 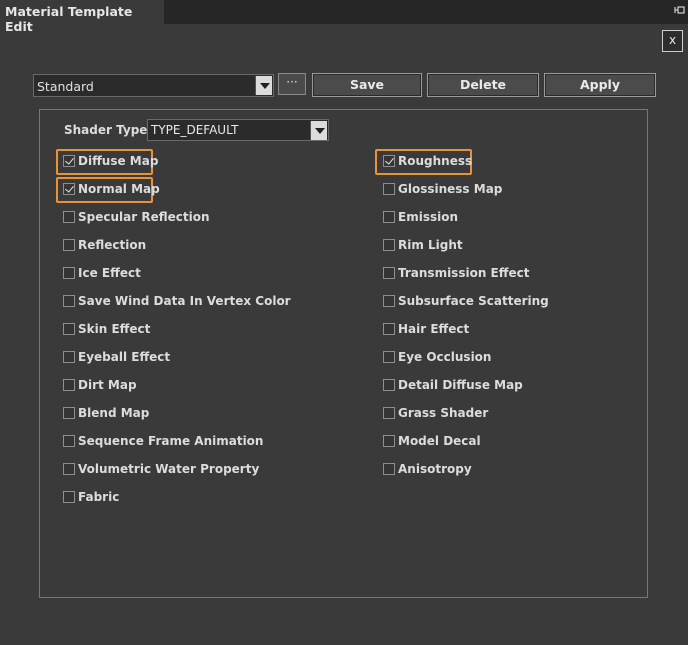 I want to click on option-row: Ice Effect, so click(x=102, y=273).